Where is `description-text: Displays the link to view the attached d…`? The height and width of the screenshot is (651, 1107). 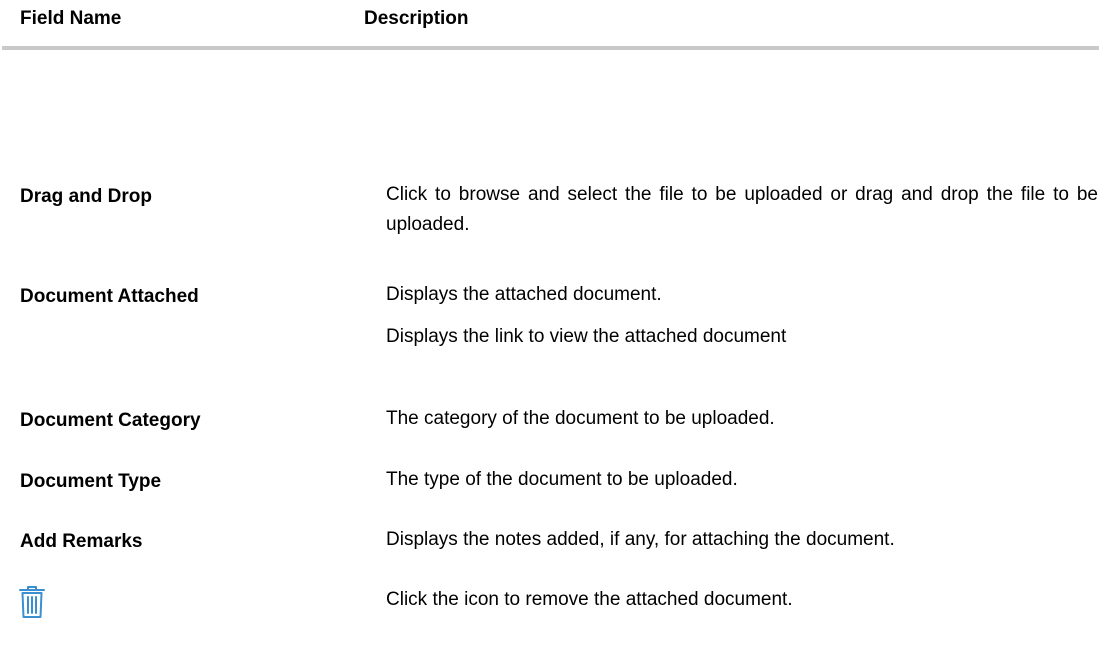 description-text: Displays the link to view the attached d… is located at coordinates (586, 336).